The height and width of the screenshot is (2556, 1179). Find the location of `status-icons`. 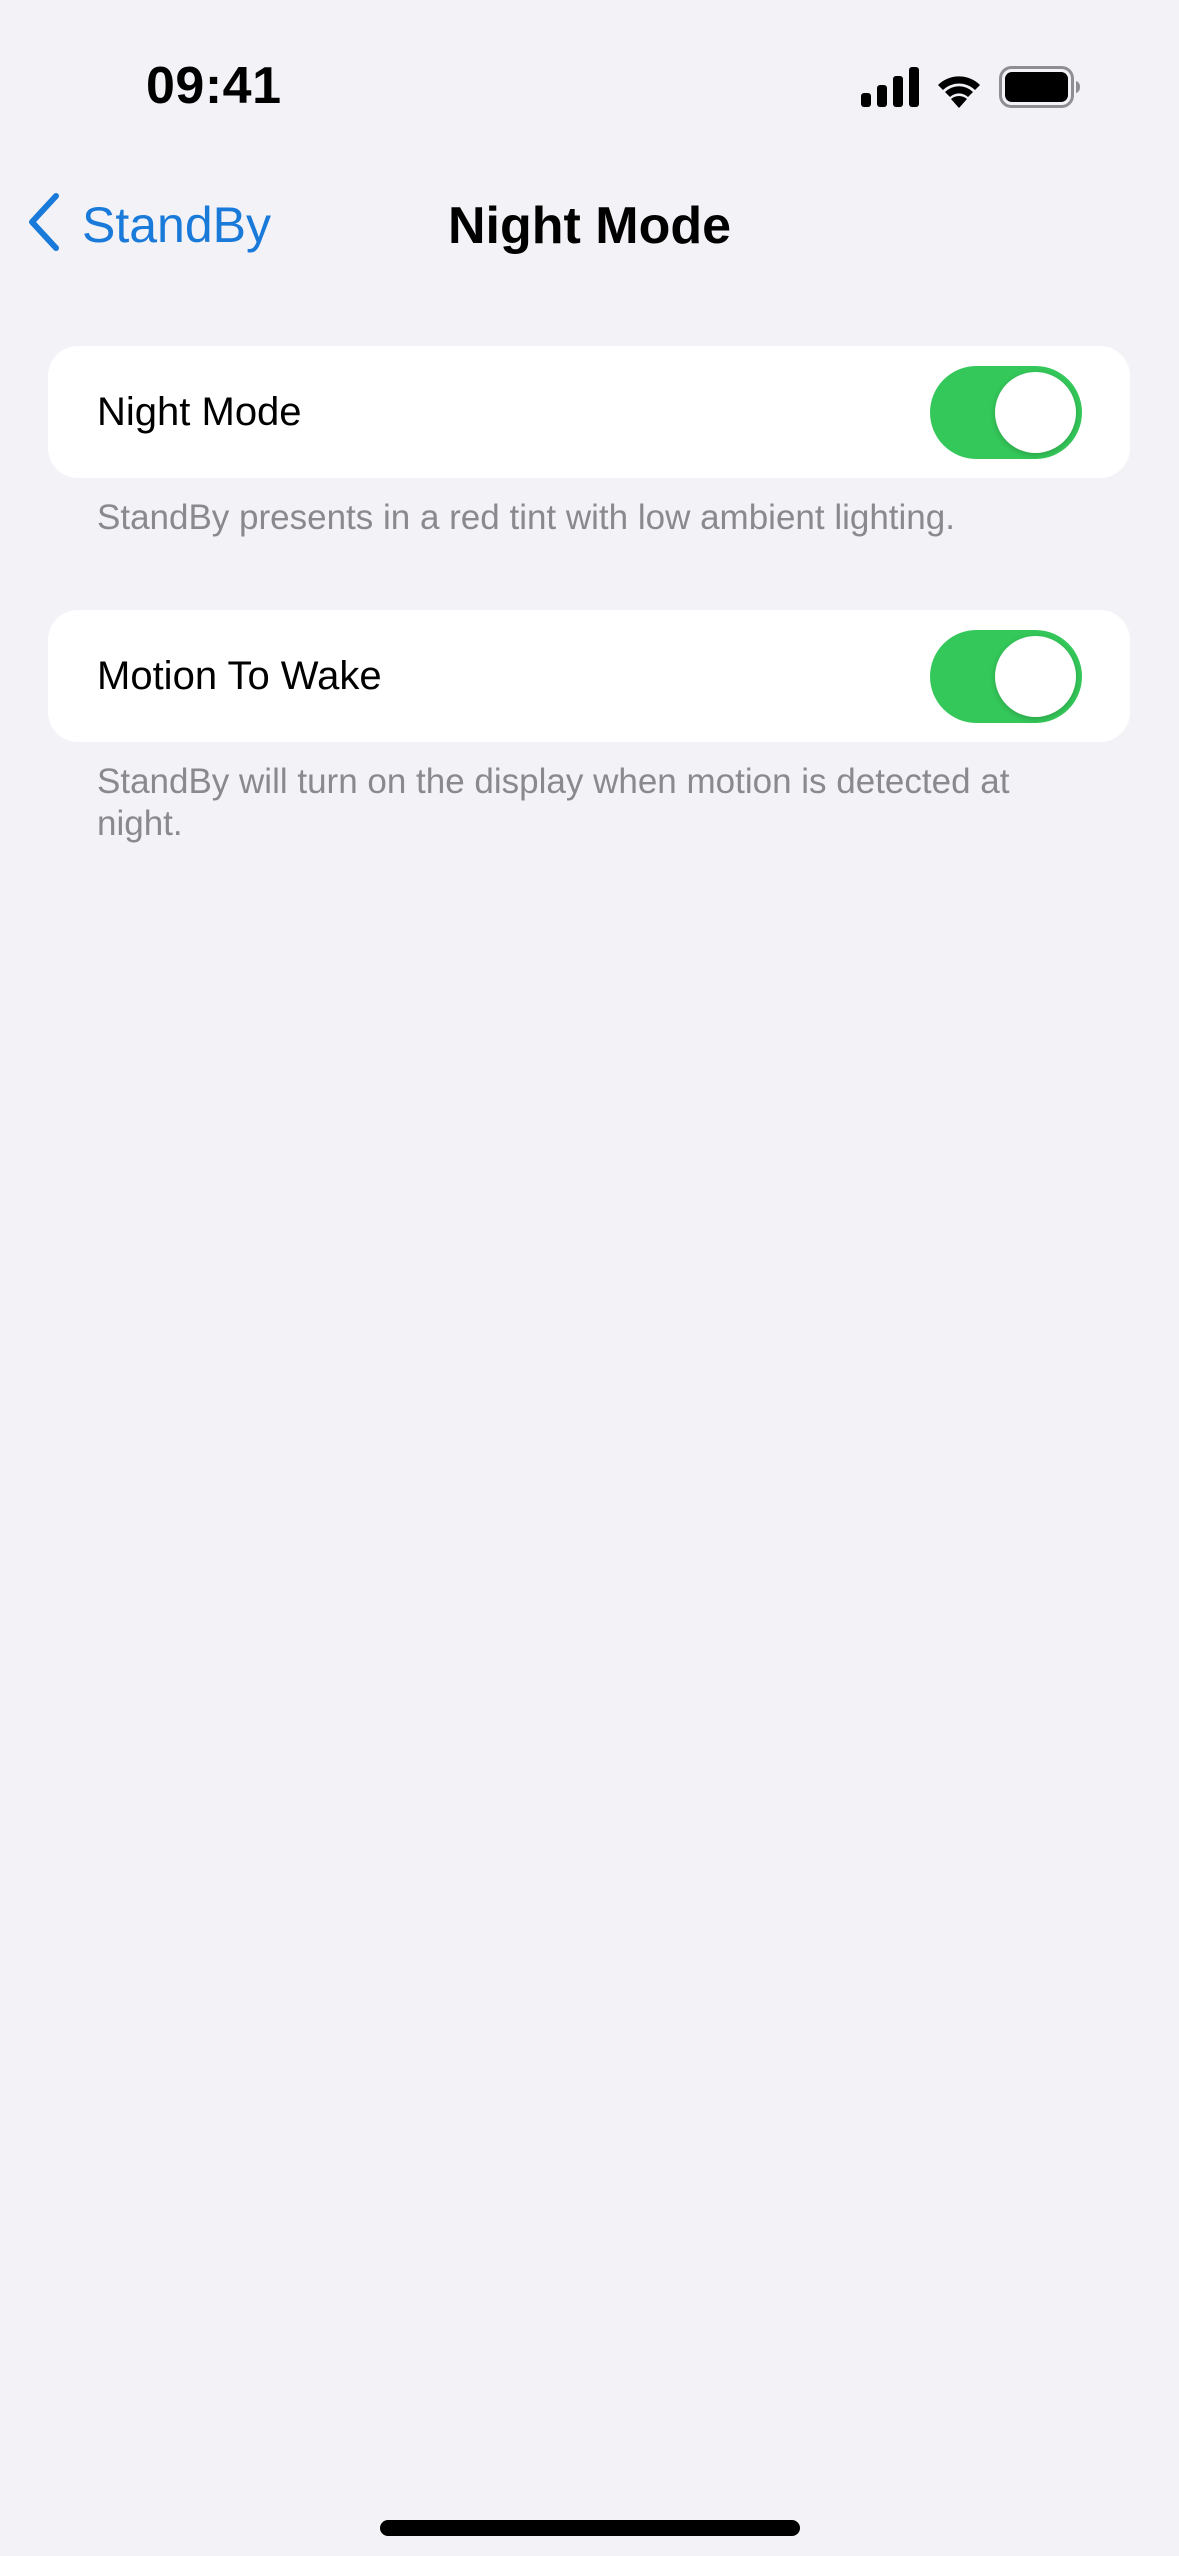

status-icons is located at coordinates (971, 89).